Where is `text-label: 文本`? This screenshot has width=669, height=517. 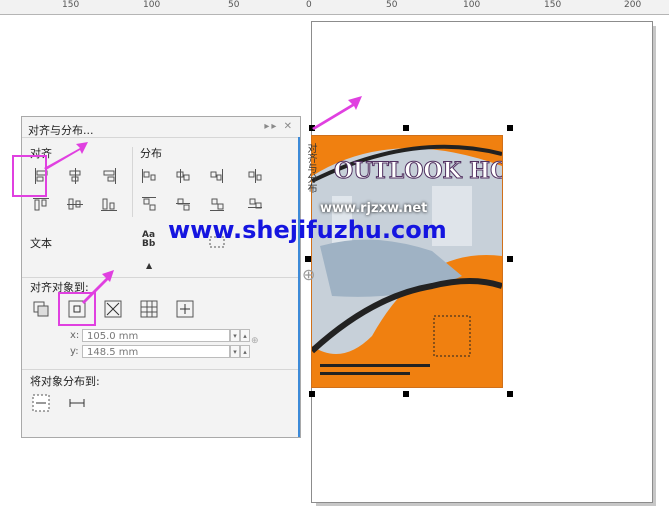
text-label: 文本 is located at coordinates (41, 243).